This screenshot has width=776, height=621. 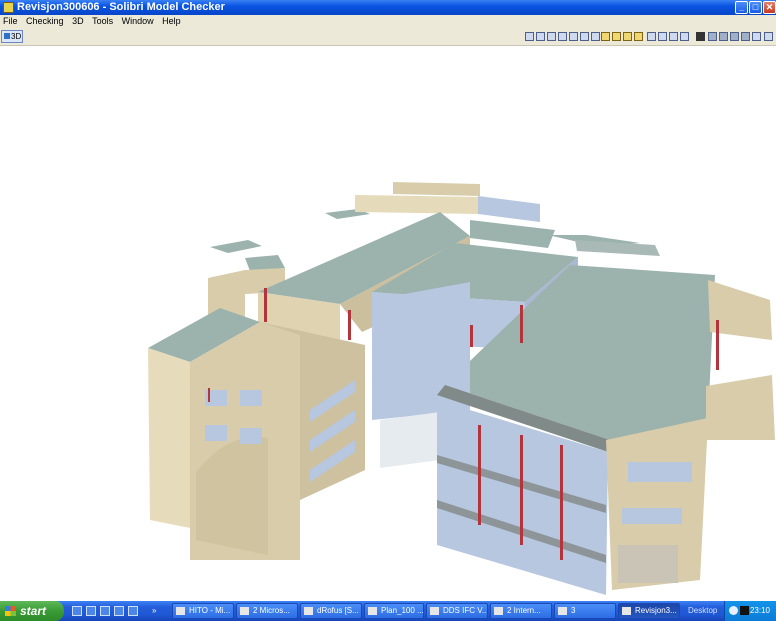 I want to click on layers-icon, so click(x=723, y=36).